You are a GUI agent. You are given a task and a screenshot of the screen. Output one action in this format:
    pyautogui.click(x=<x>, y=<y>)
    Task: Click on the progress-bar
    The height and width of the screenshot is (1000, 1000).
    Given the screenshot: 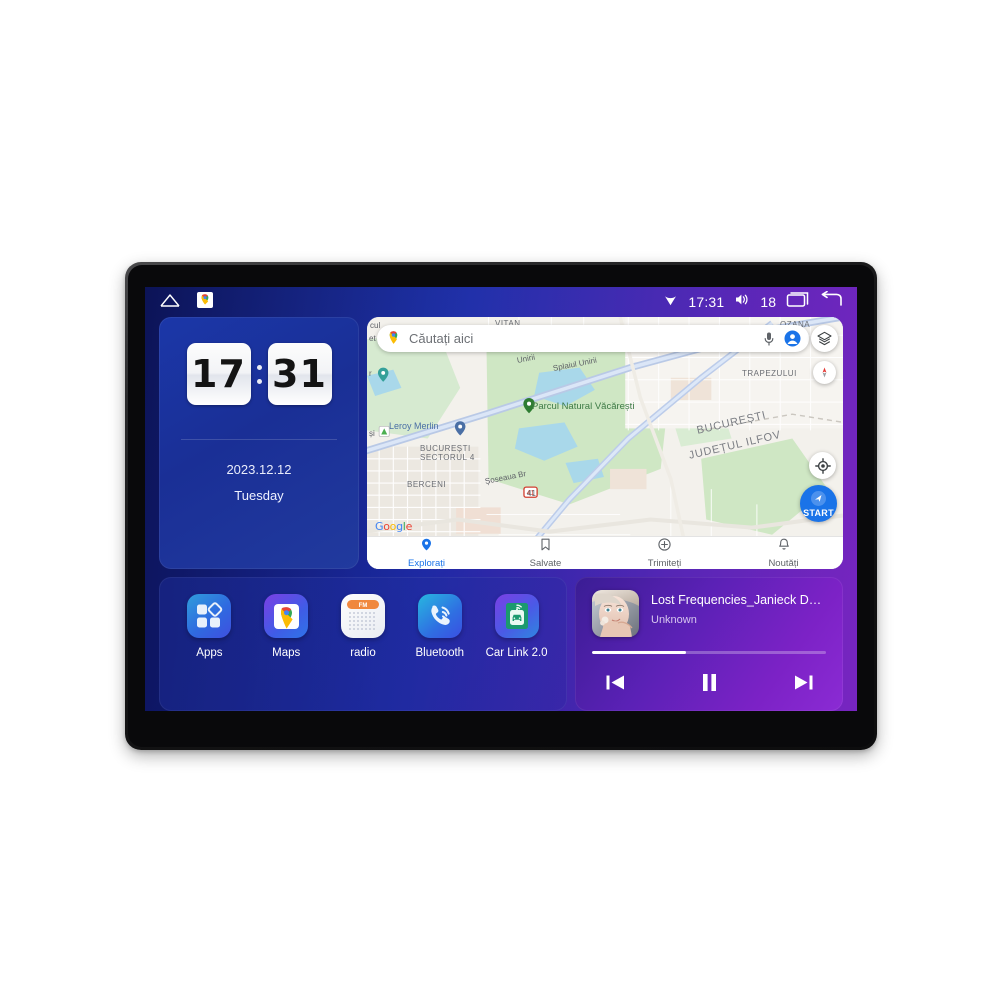 What is the action you would take?
    pyautogui.click(x=709, y=652)
    